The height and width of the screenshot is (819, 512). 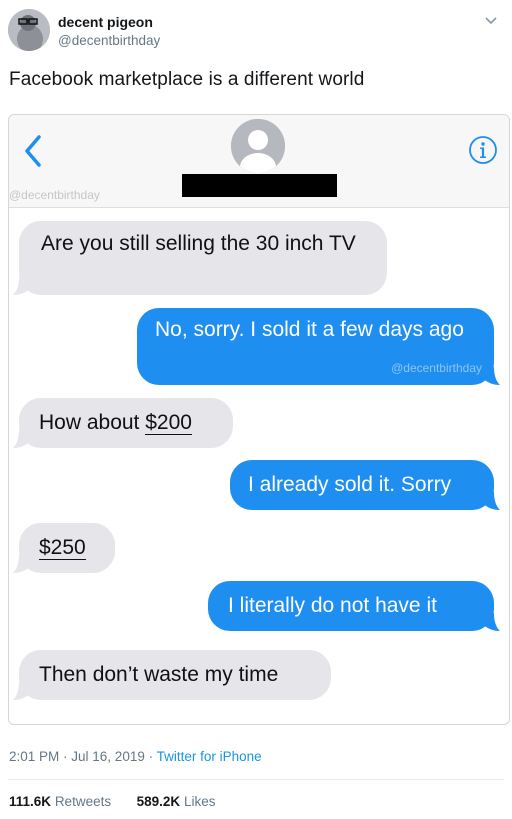 I want to click on tweet-time: 2:01 PM, so click(x=34, y=756).